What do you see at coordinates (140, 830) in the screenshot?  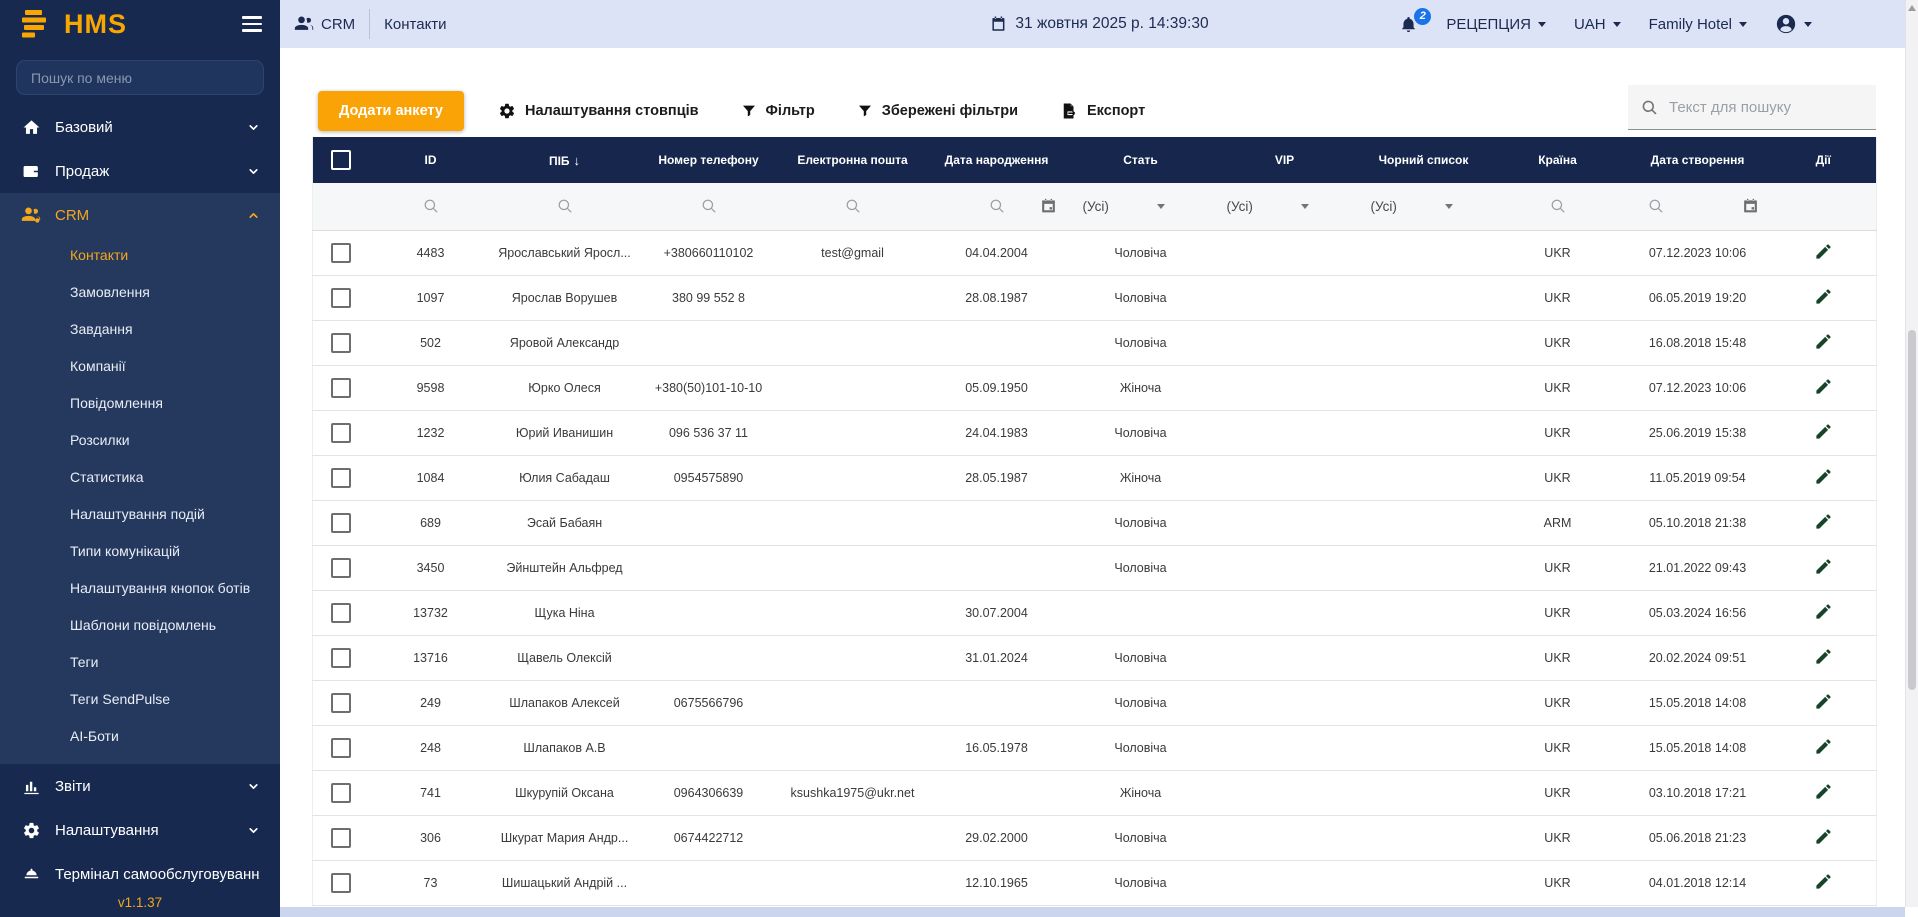 I see `sidebar-item-nalashtuvannya: Налаштування` at bounding box center [140, 830].